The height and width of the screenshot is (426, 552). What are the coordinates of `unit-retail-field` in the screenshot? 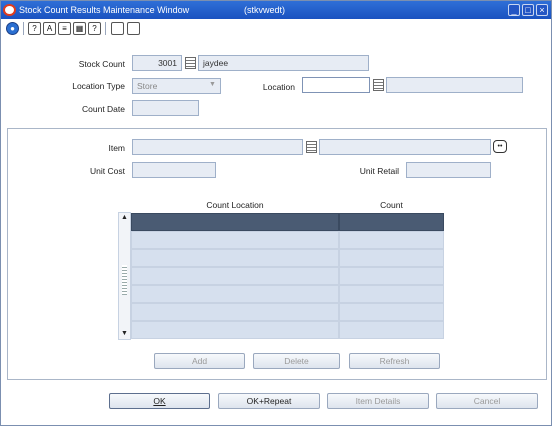 It's located at (448, 170).